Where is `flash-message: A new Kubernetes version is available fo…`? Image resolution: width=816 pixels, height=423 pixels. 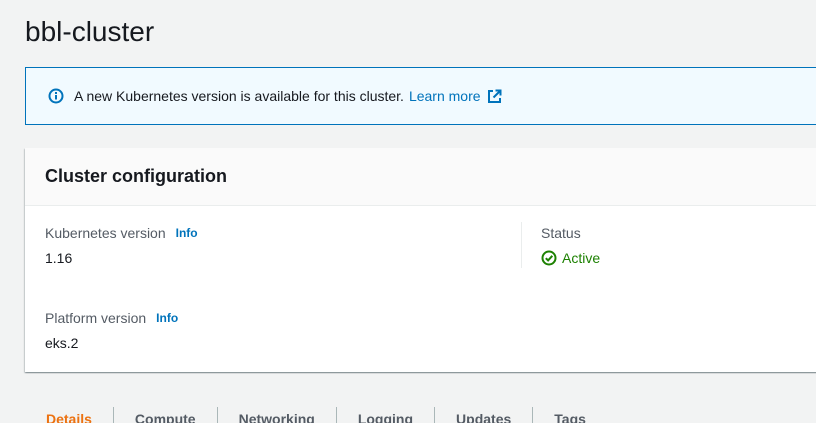 flash-message: A new Kubernetes version is available fo… is located at coordinates (239, 96).